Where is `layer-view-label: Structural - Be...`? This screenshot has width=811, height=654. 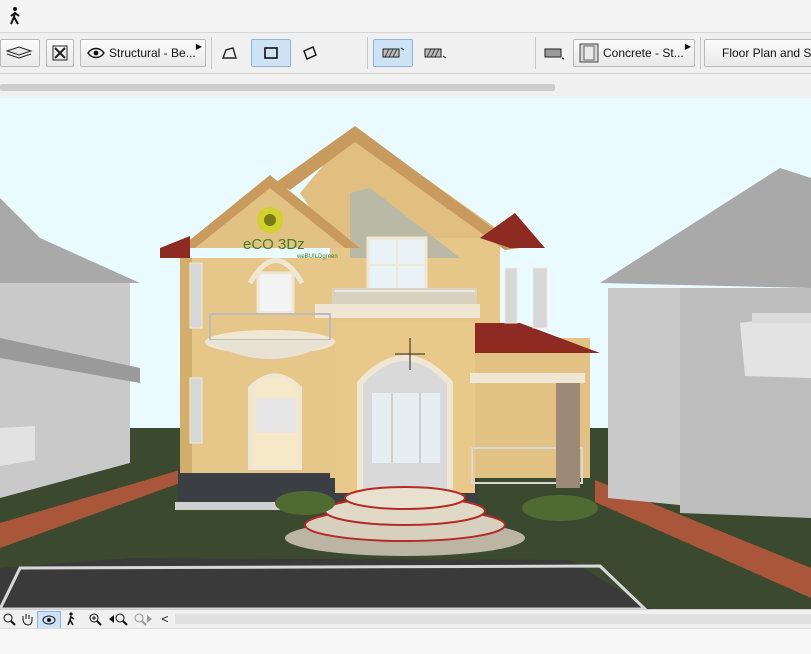
layer-view-label: Structural - Be... is located at coordinates (152, 53).